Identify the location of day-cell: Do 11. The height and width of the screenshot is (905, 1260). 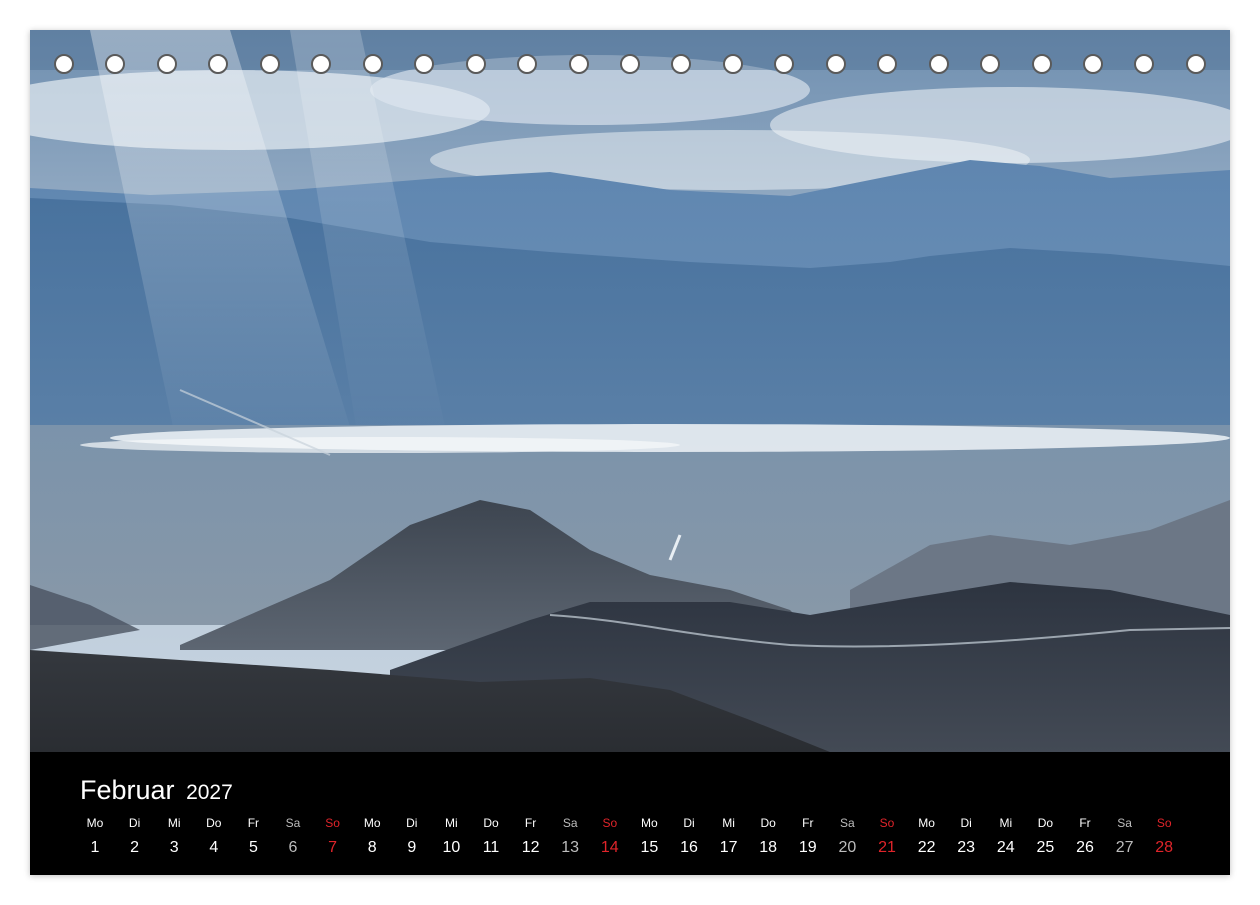
(491, 837).